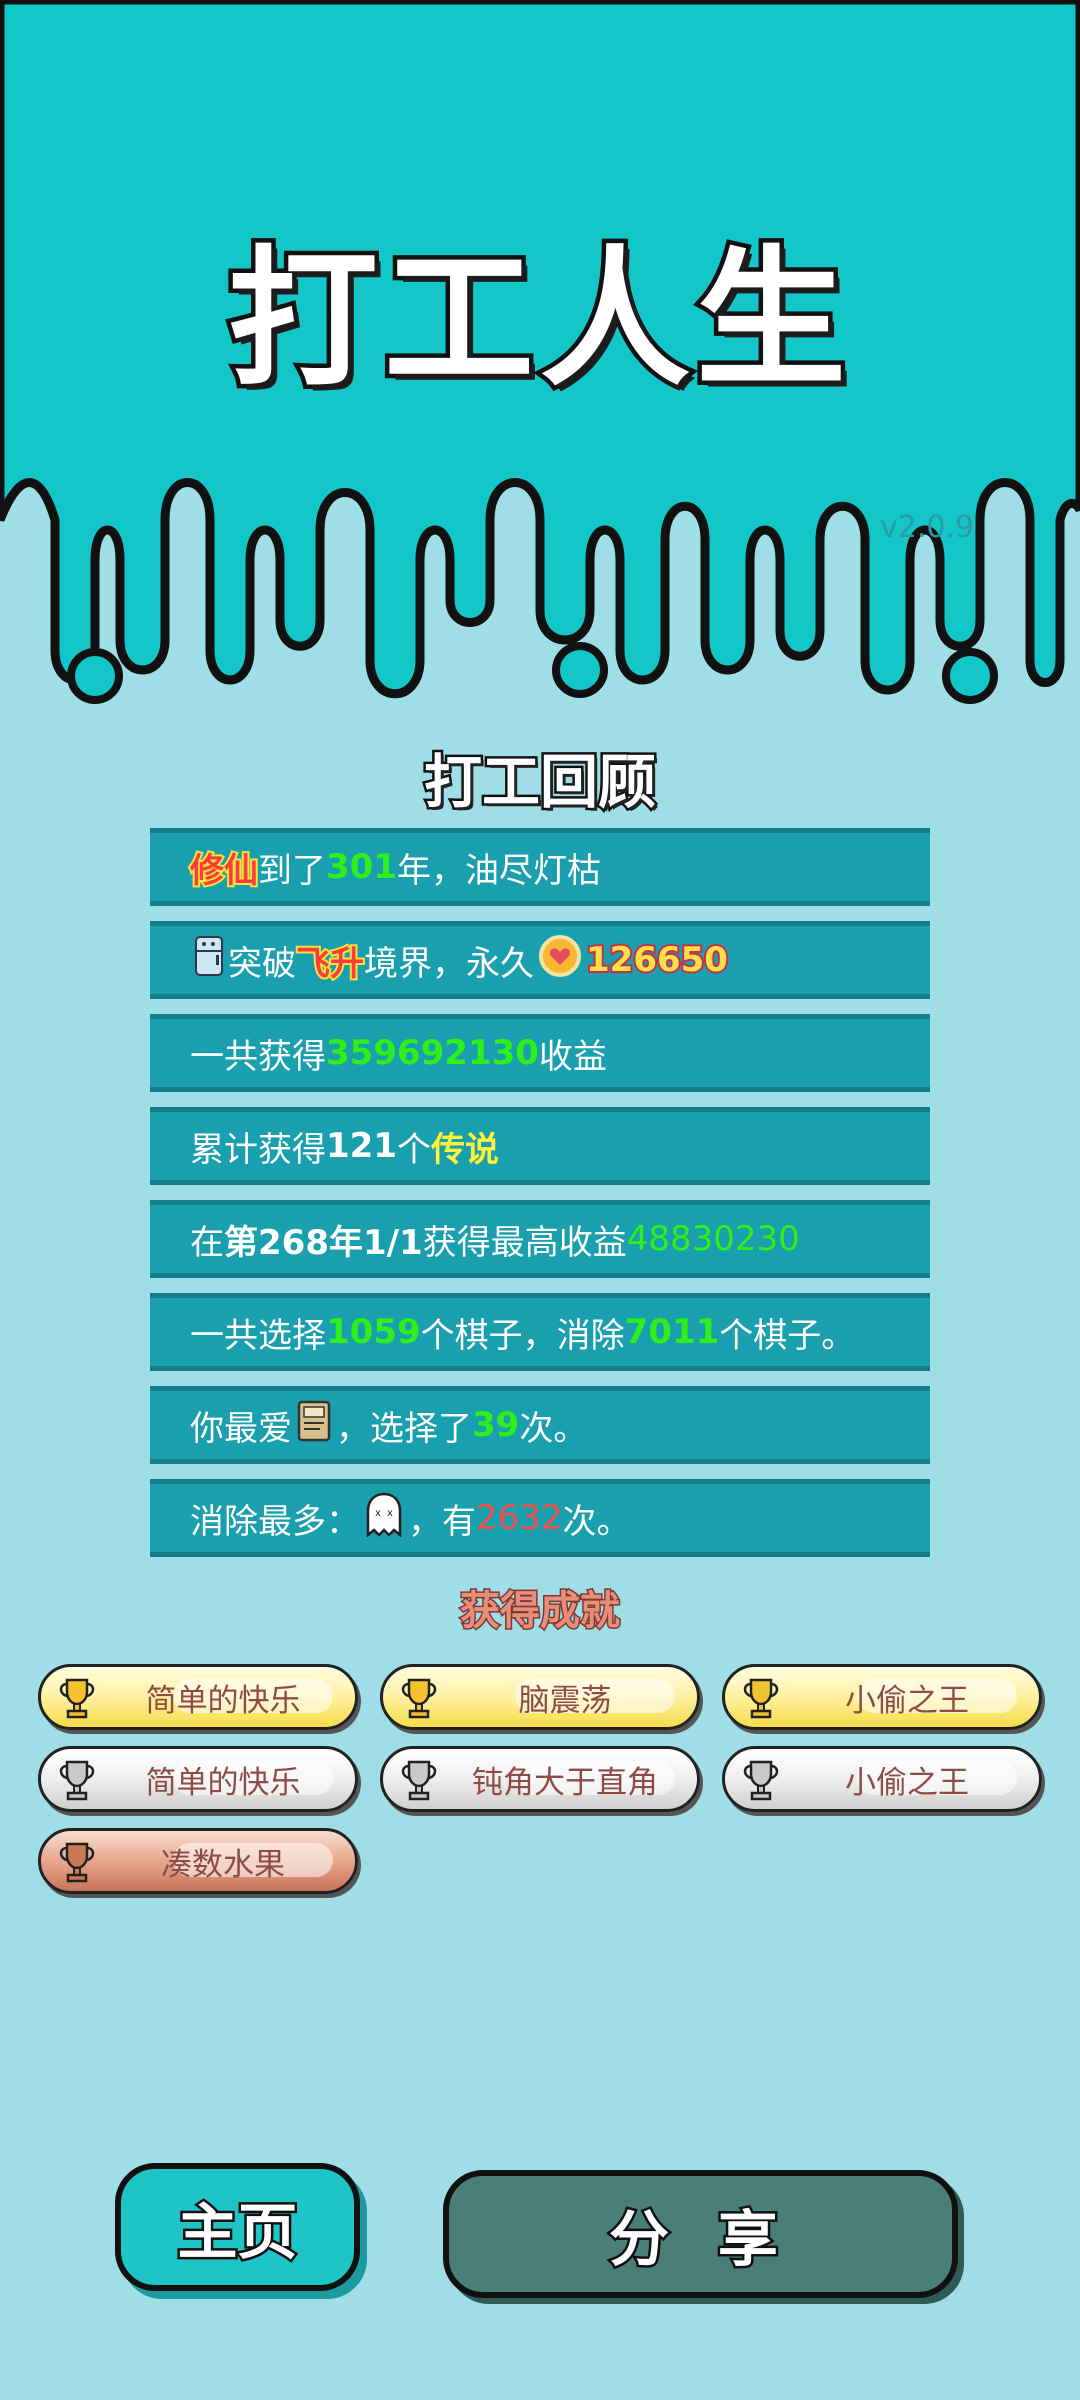 This screenshot has width=1080, height=2400. I want to click on stat-text: ，有, so click(442, 1521).